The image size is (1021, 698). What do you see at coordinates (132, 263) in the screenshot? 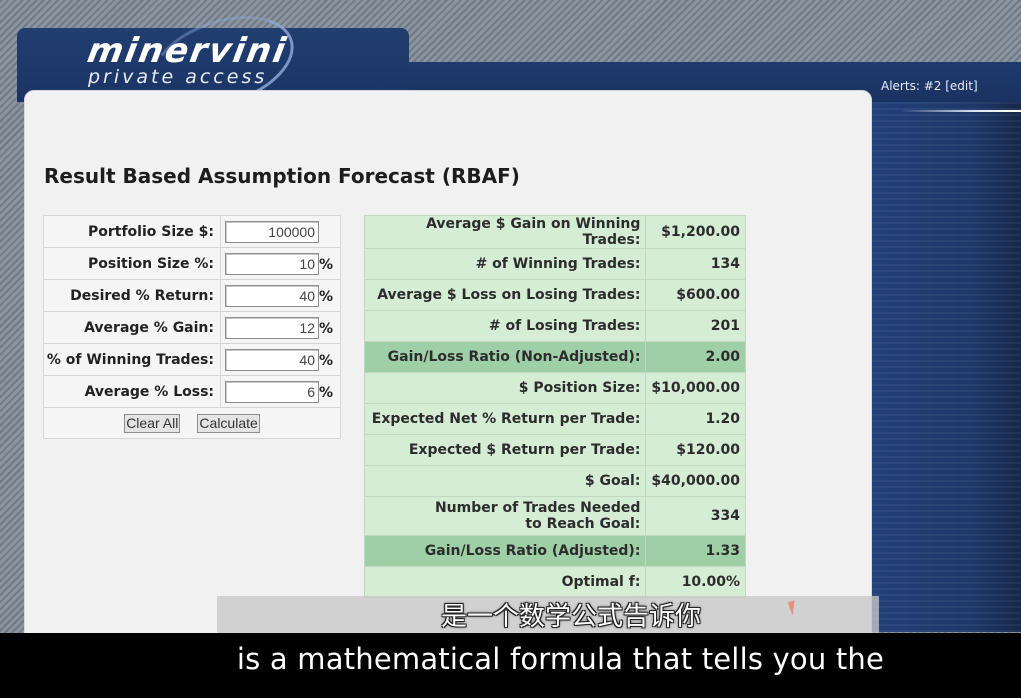
I see `input-label: Position Size %:` at bounding box center [132, 263].